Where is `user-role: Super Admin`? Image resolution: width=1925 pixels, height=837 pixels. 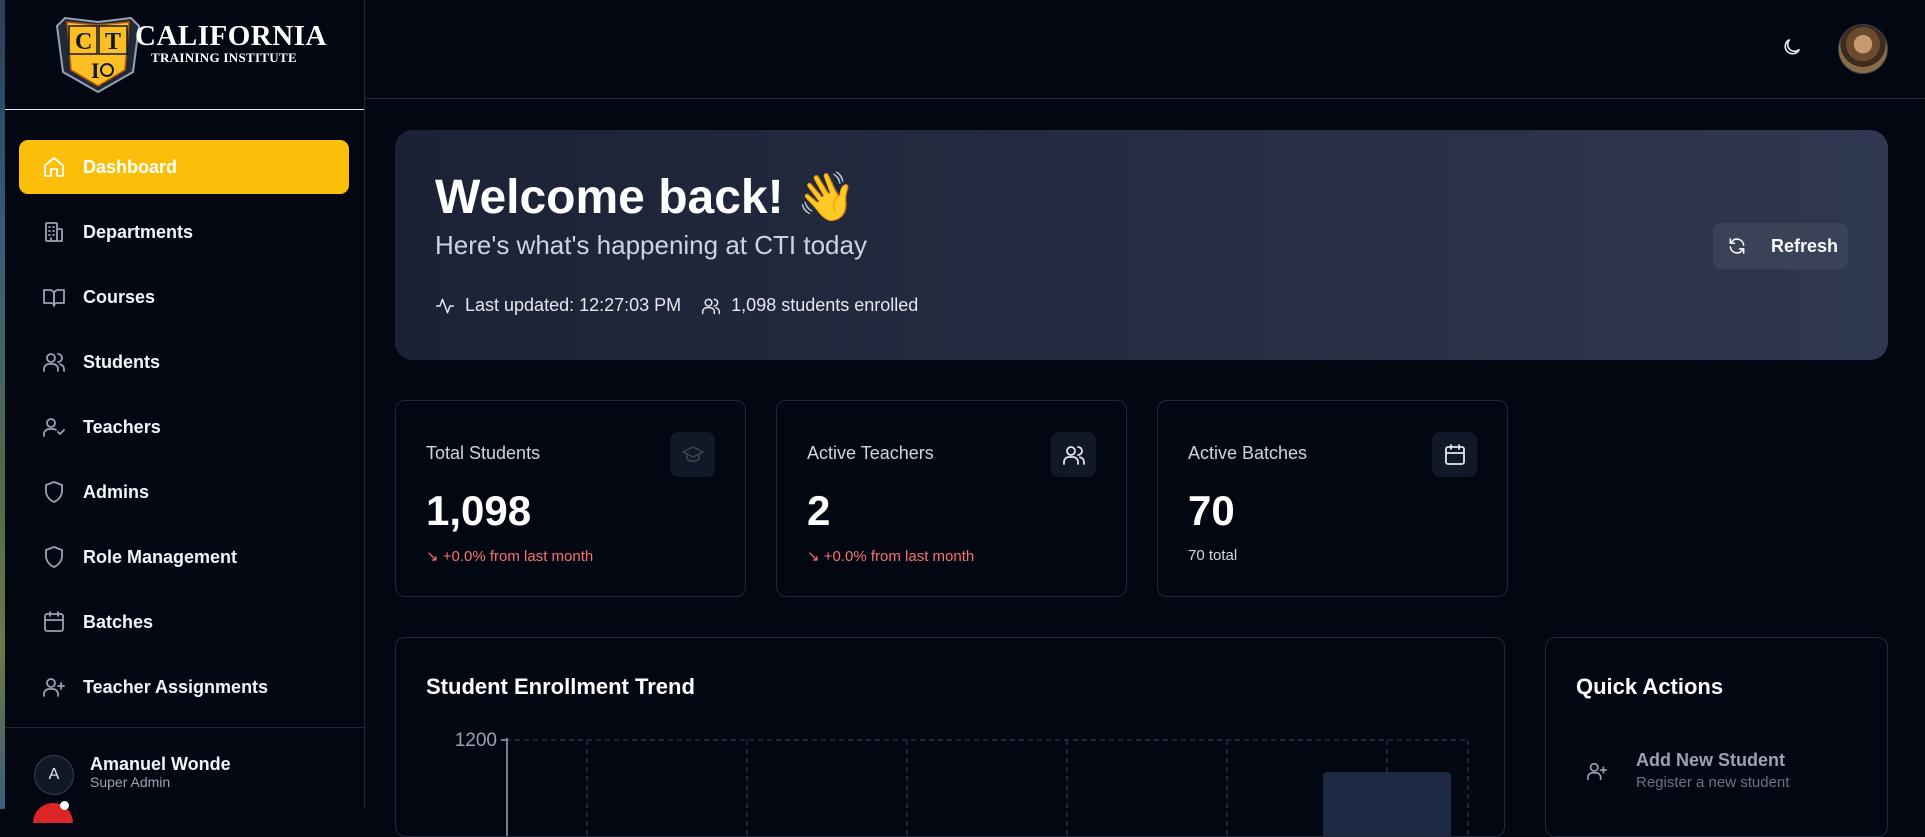 user-role: Super Admin is located at coordinates (130, 782).